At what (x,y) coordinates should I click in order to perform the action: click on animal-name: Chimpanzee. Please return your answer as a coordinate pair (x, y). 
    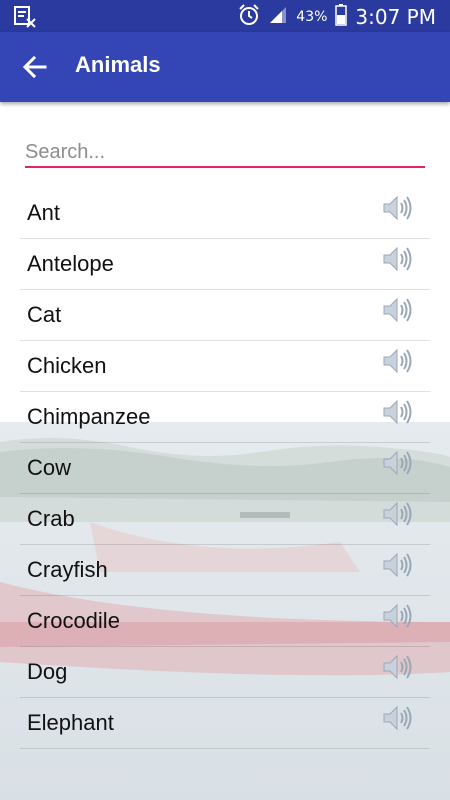
    Looking at the image, I should click on (89, 416).